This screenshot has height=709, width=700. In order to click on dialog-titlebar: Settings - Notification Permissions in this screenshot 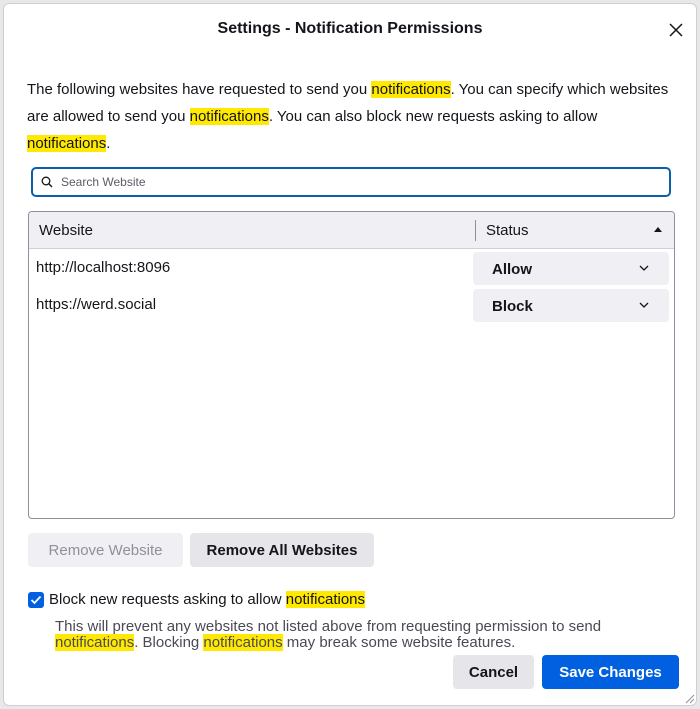, I will do `click(350, 28)`.